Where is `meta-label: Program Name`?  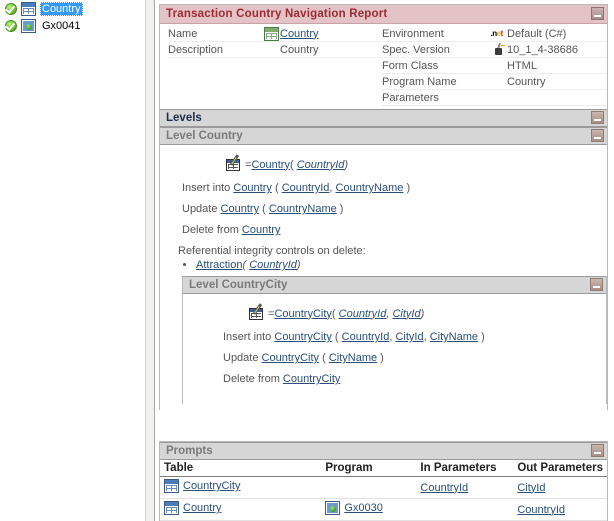
meta-label: Program Name is located at coordinates (419, 81).